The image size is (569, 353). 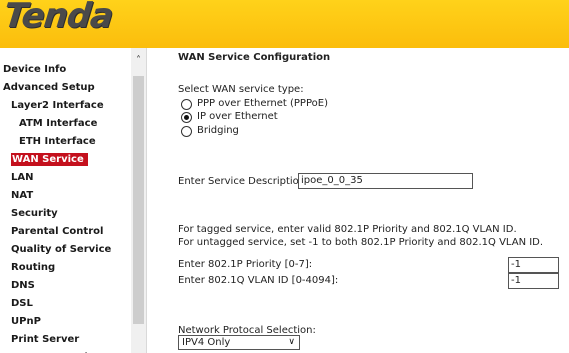 I want to click on bridging-label: Bridging, so click(x=218, y=130).